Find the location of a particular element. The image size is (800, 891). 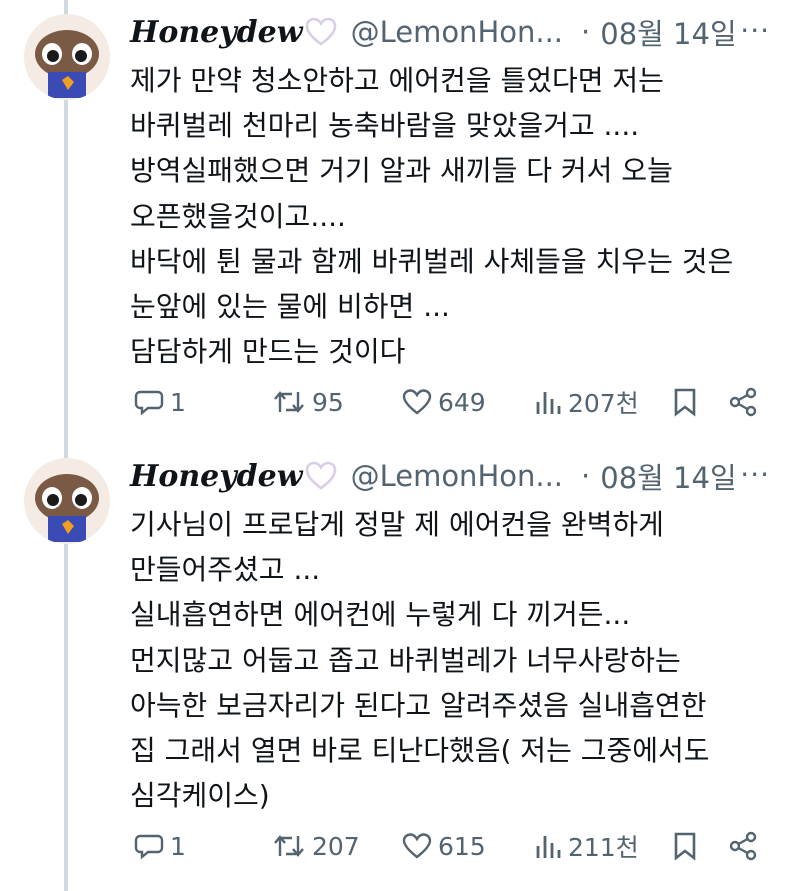

retweet-count: 207 is located at coordinates (336, 846).